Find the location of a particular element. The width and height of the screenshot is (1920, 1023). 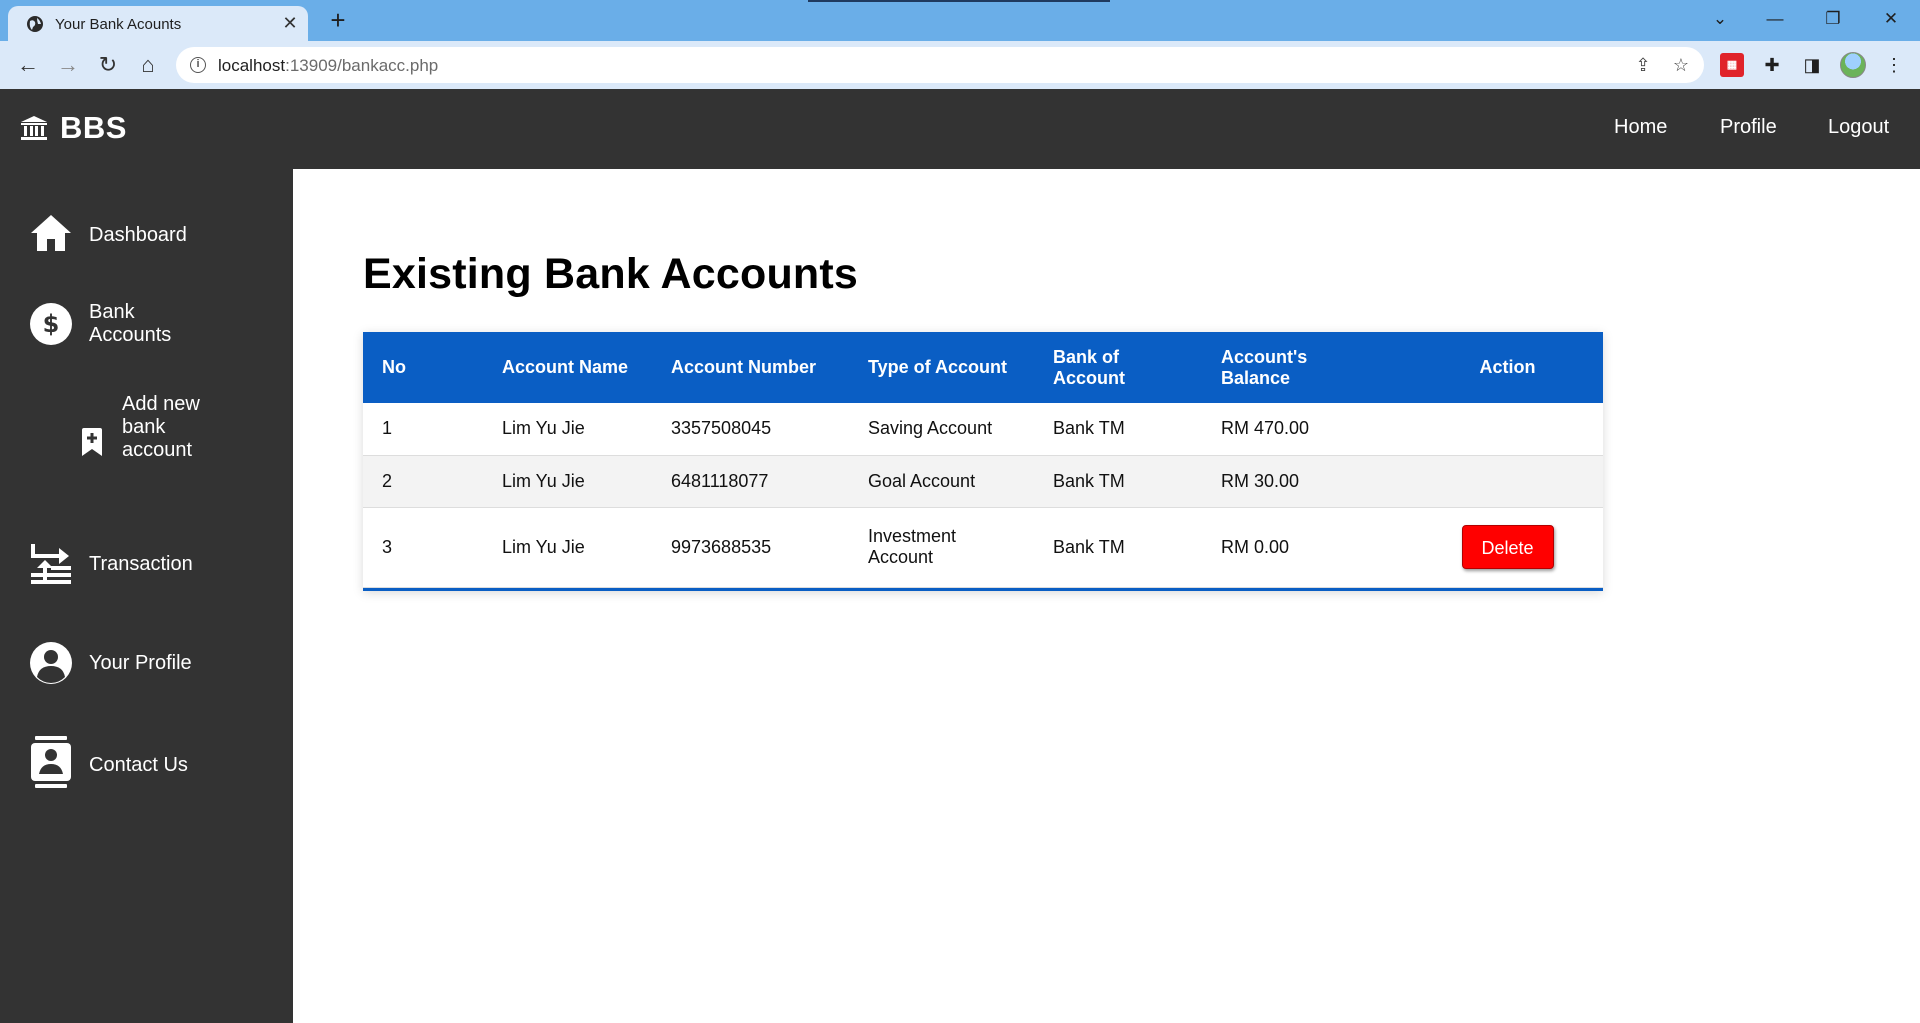

cell-no: 3 is located at coordinates (423, 547).